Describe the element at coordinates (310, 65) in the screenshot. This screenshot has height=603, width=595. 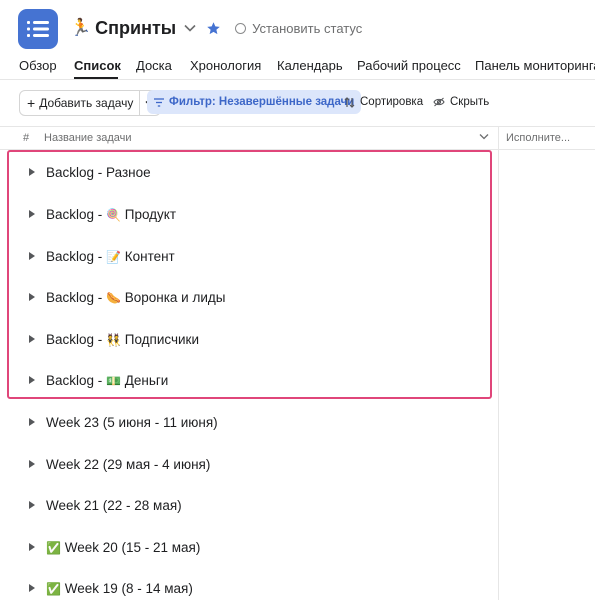
I see `tab-calendar: Календарь` at that location.